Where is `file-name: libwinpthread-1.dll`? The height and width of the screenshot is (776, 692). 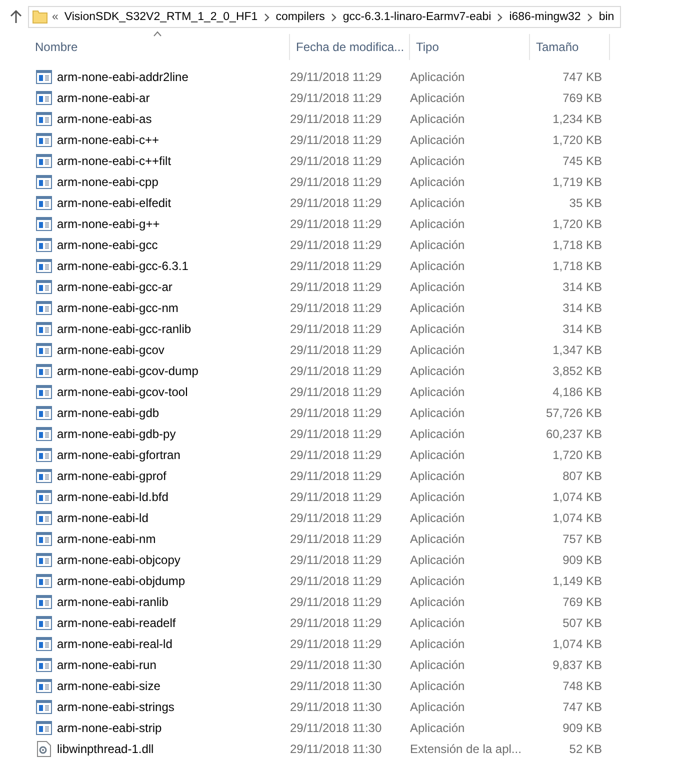
file-name: libwinpthread-1.dll is located at coordinates (173, 749).